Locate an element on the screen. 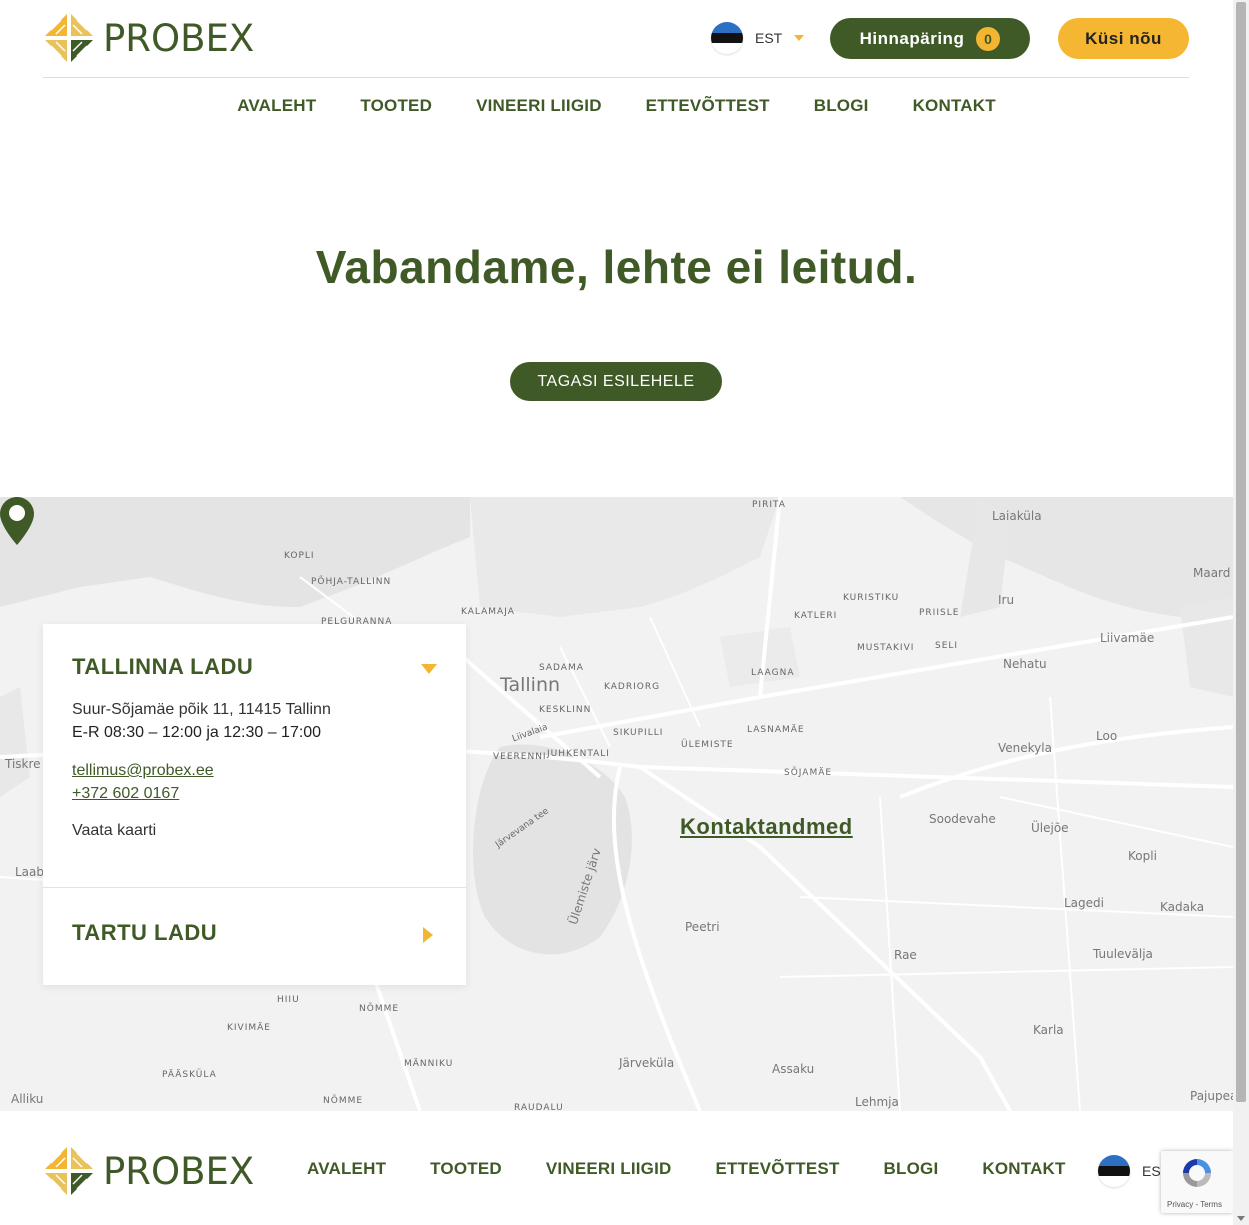 The image size is (1249, 1225). logo: PROBEX is located at coordinates (148, 38).